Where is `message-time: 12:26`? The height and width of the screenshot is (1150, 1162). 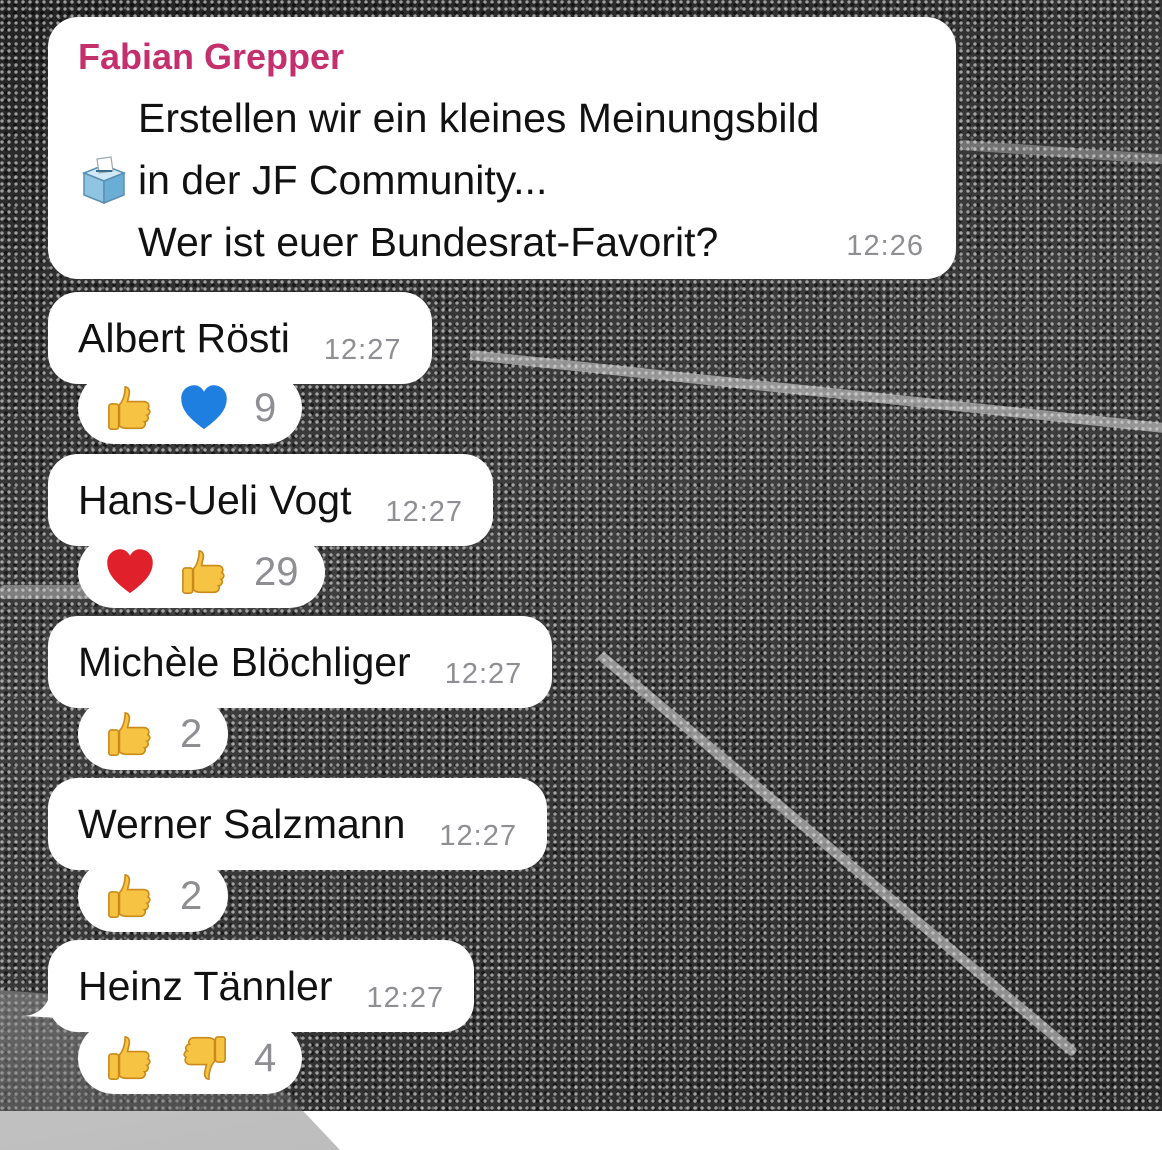 message-time: 12:26 is located at coordinates (885, 246).